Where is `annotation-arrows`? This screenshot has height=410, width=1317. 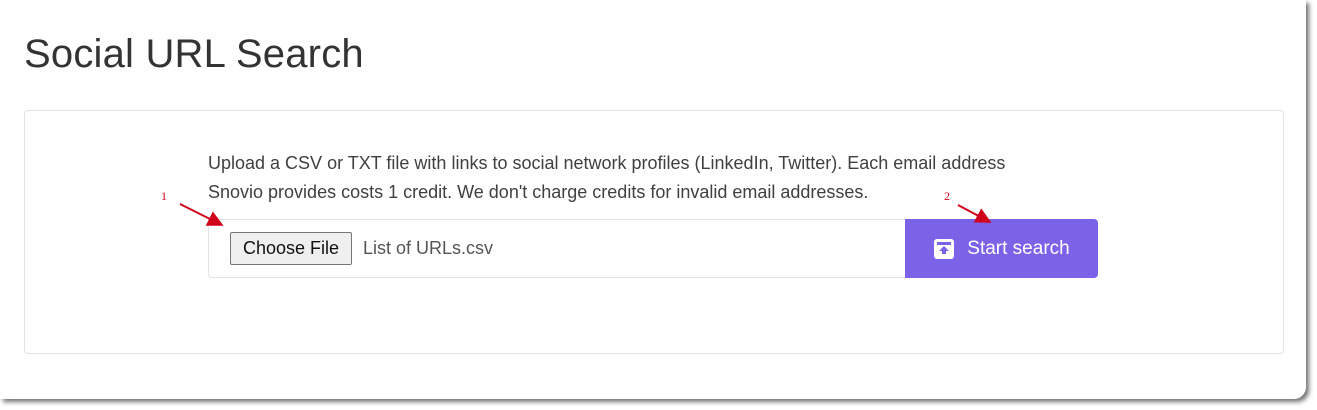
annotation-arrows is located at coordinates (585, 214).